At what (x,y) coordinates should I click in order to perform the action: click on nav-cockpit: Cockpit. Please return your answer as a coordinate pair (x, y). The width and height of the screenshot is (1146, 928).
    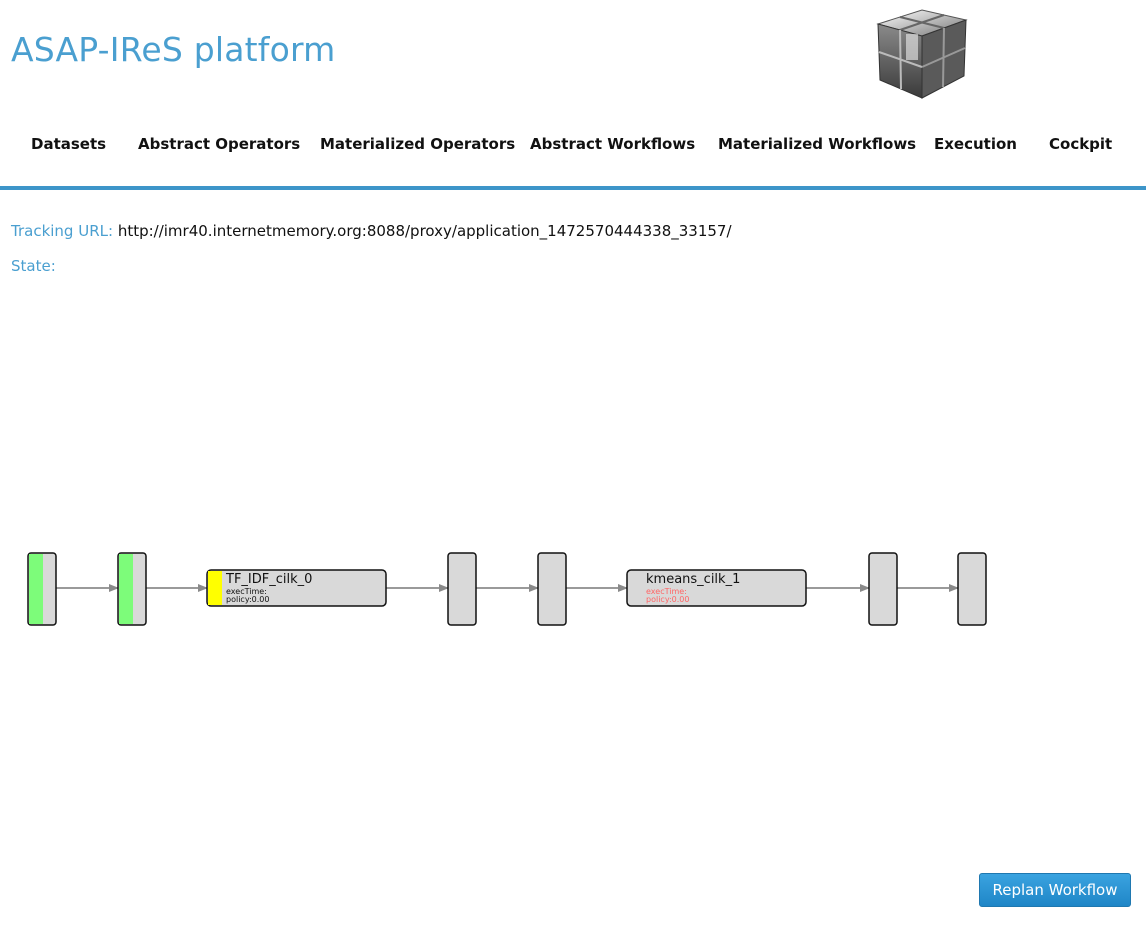
    Looking at the image, I should click on (1080, 144).